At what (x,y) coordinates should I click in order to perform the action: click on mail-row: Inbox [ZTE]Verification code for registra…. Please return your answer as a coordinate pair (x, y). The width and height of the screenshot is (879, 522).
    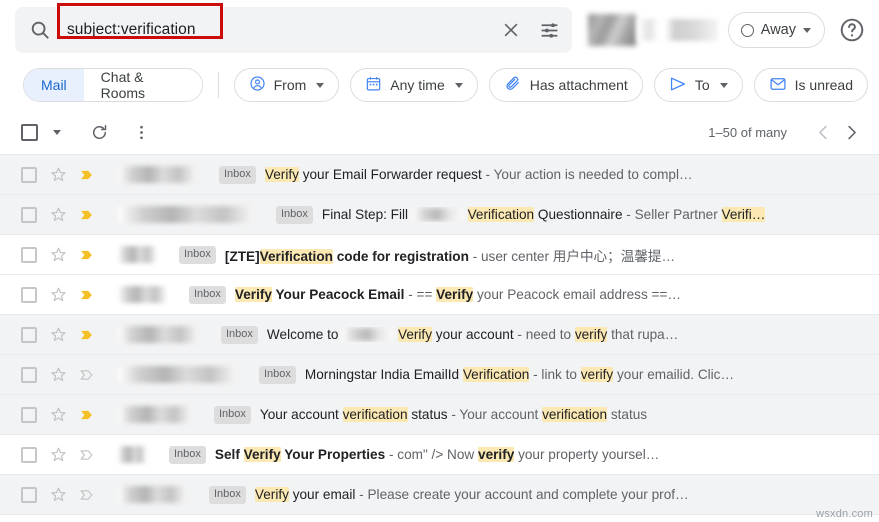
    Looking at the image, I should click on (439, 255).